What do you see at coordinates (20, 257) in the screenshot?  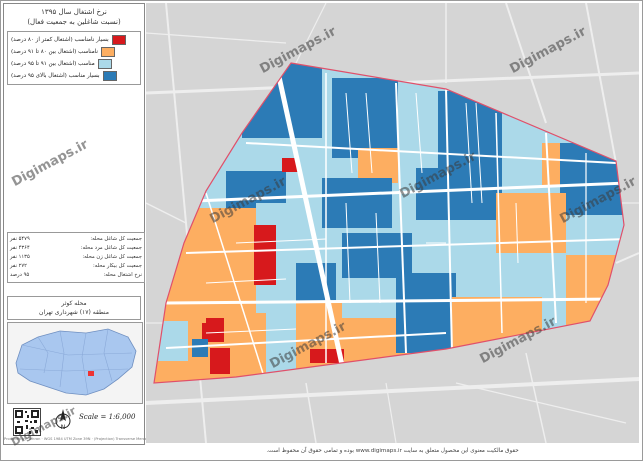 I see `stat-value: ۱۱۳۵ نفر` at bounding box center [20, 257].